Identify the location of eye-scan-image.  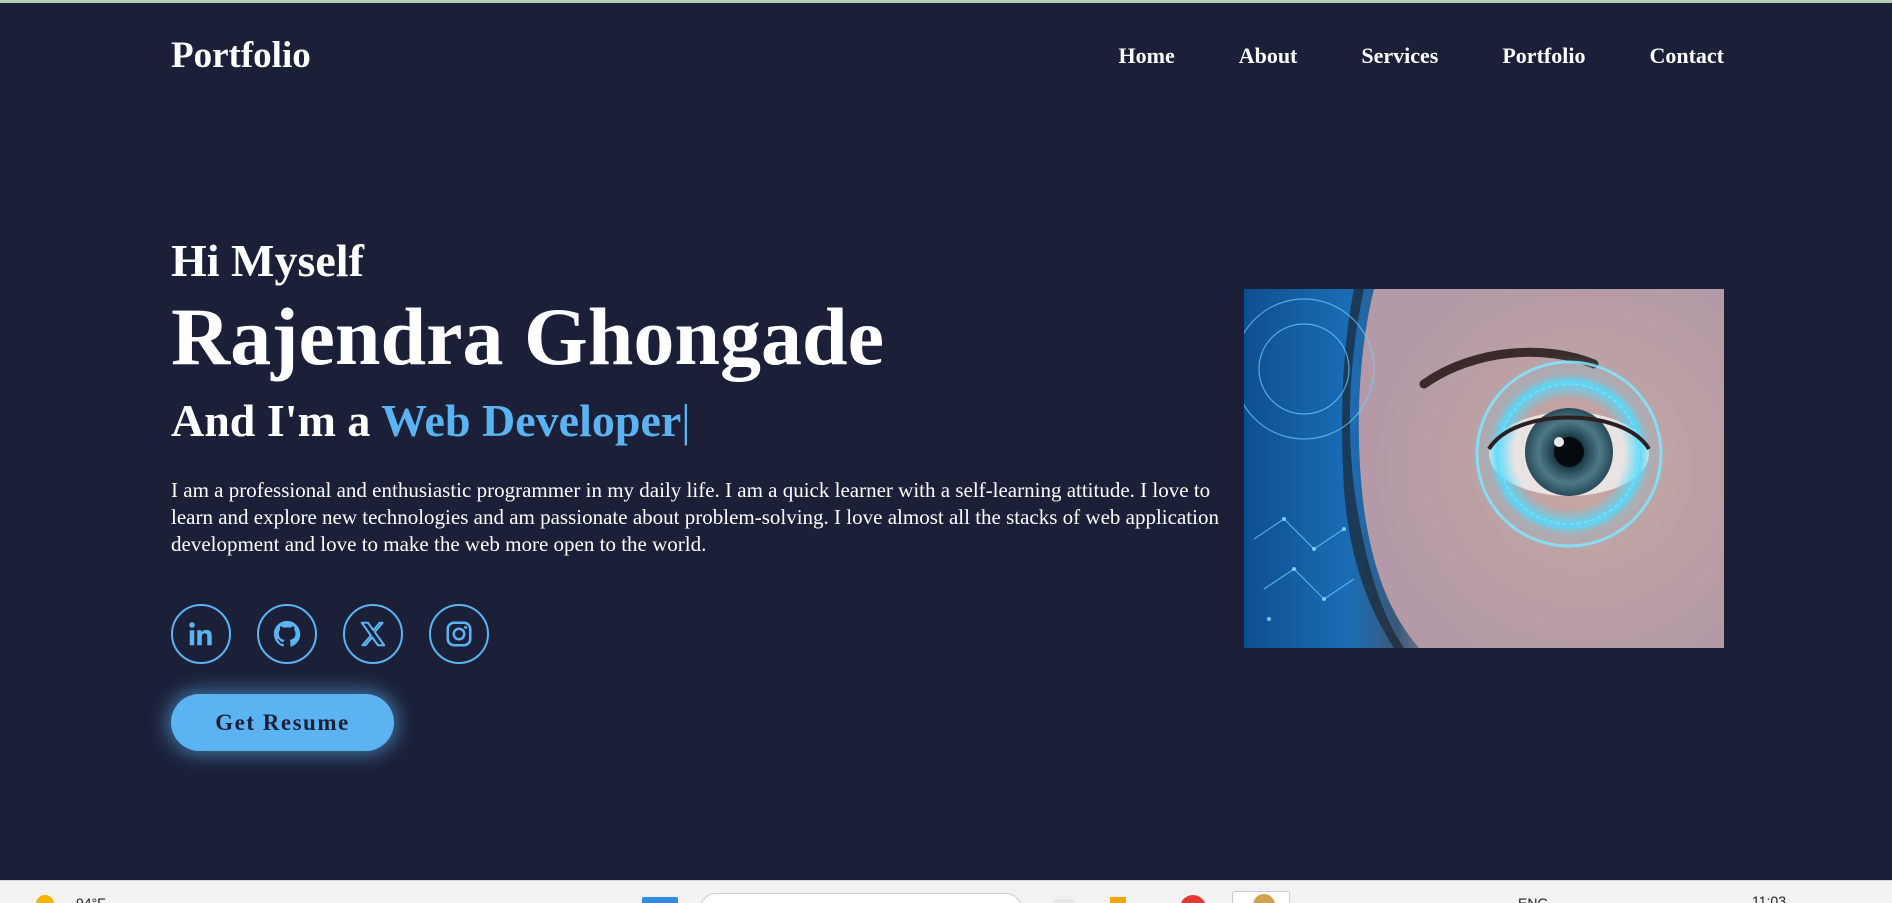
(1484, 468).